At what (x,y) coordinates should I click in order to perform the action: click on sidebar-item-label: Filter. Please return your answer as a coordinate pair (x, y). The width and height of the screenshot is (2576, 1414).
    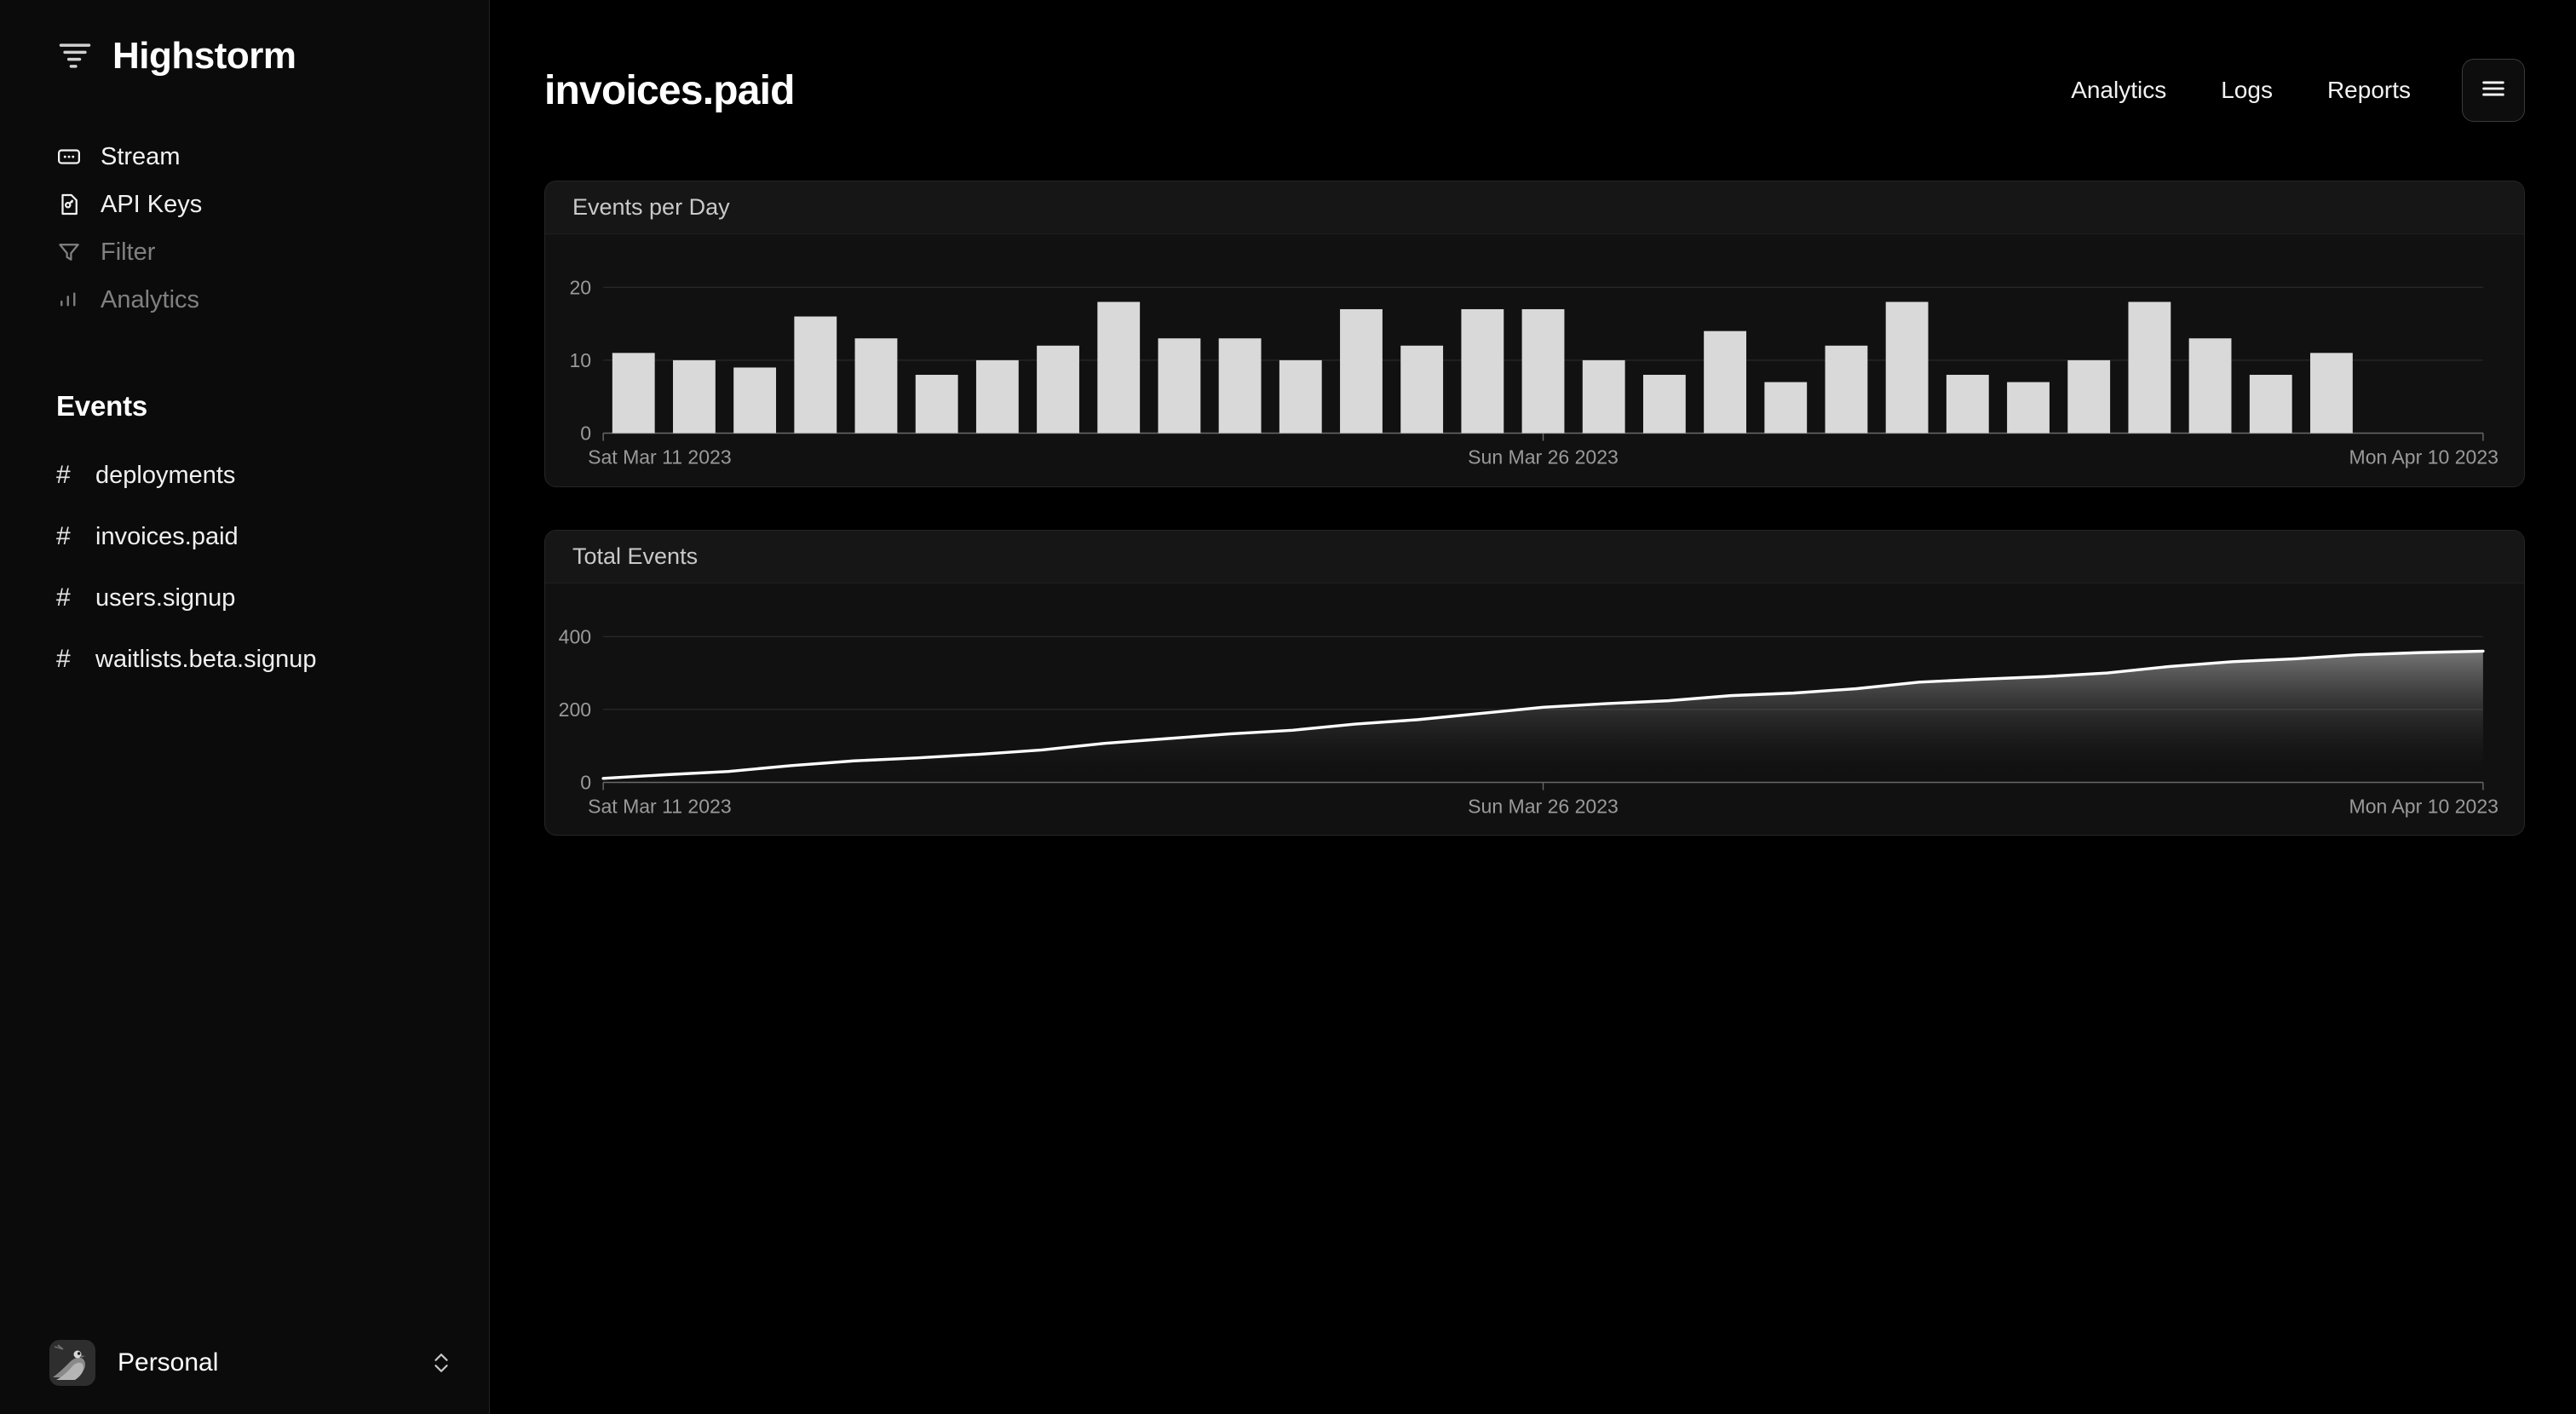
    Looking at the image, I should click on (128, 252).